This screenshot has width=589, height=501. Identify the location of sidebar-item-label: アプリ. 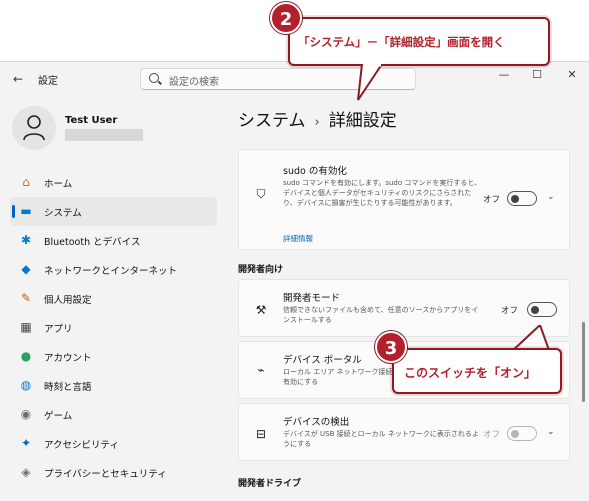
(58, 329).